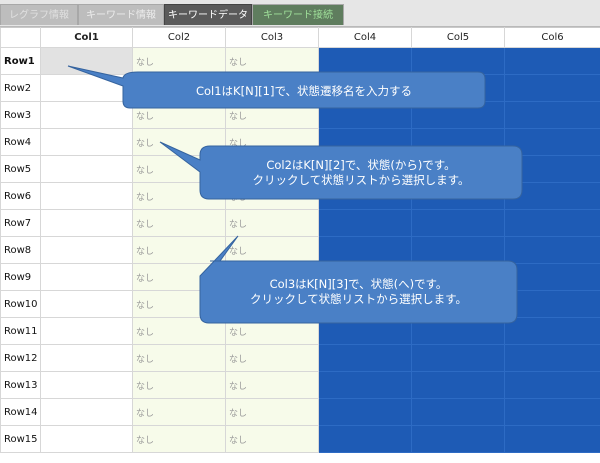  Describe the element at coordinates (552, 37) in the screenshot. I see `column-header-col6: Col6` at that location.